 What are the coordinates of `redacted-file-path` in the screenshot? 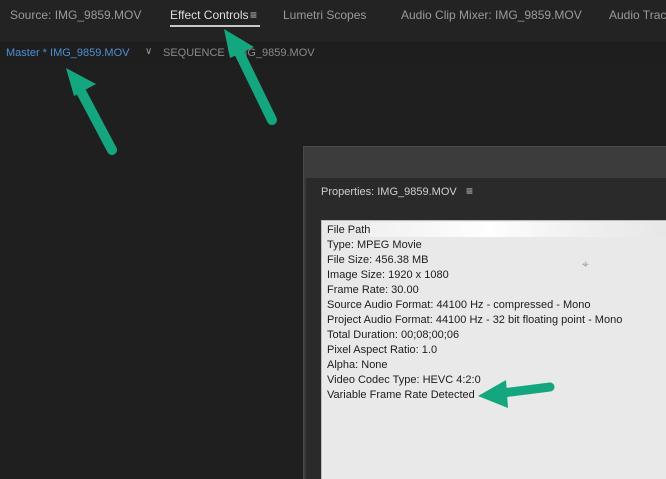 It's located at (518, 229).